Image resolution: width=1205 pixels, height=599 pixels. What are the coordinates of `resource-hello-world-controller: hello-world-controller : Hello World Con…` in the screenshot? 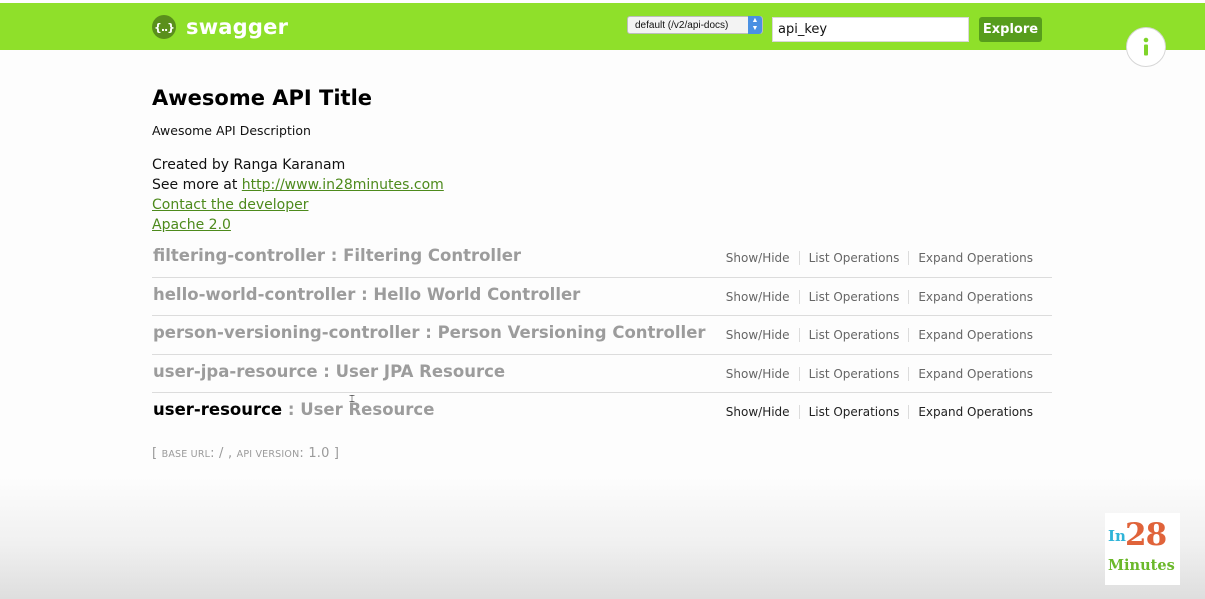 It's located at (602, 297).